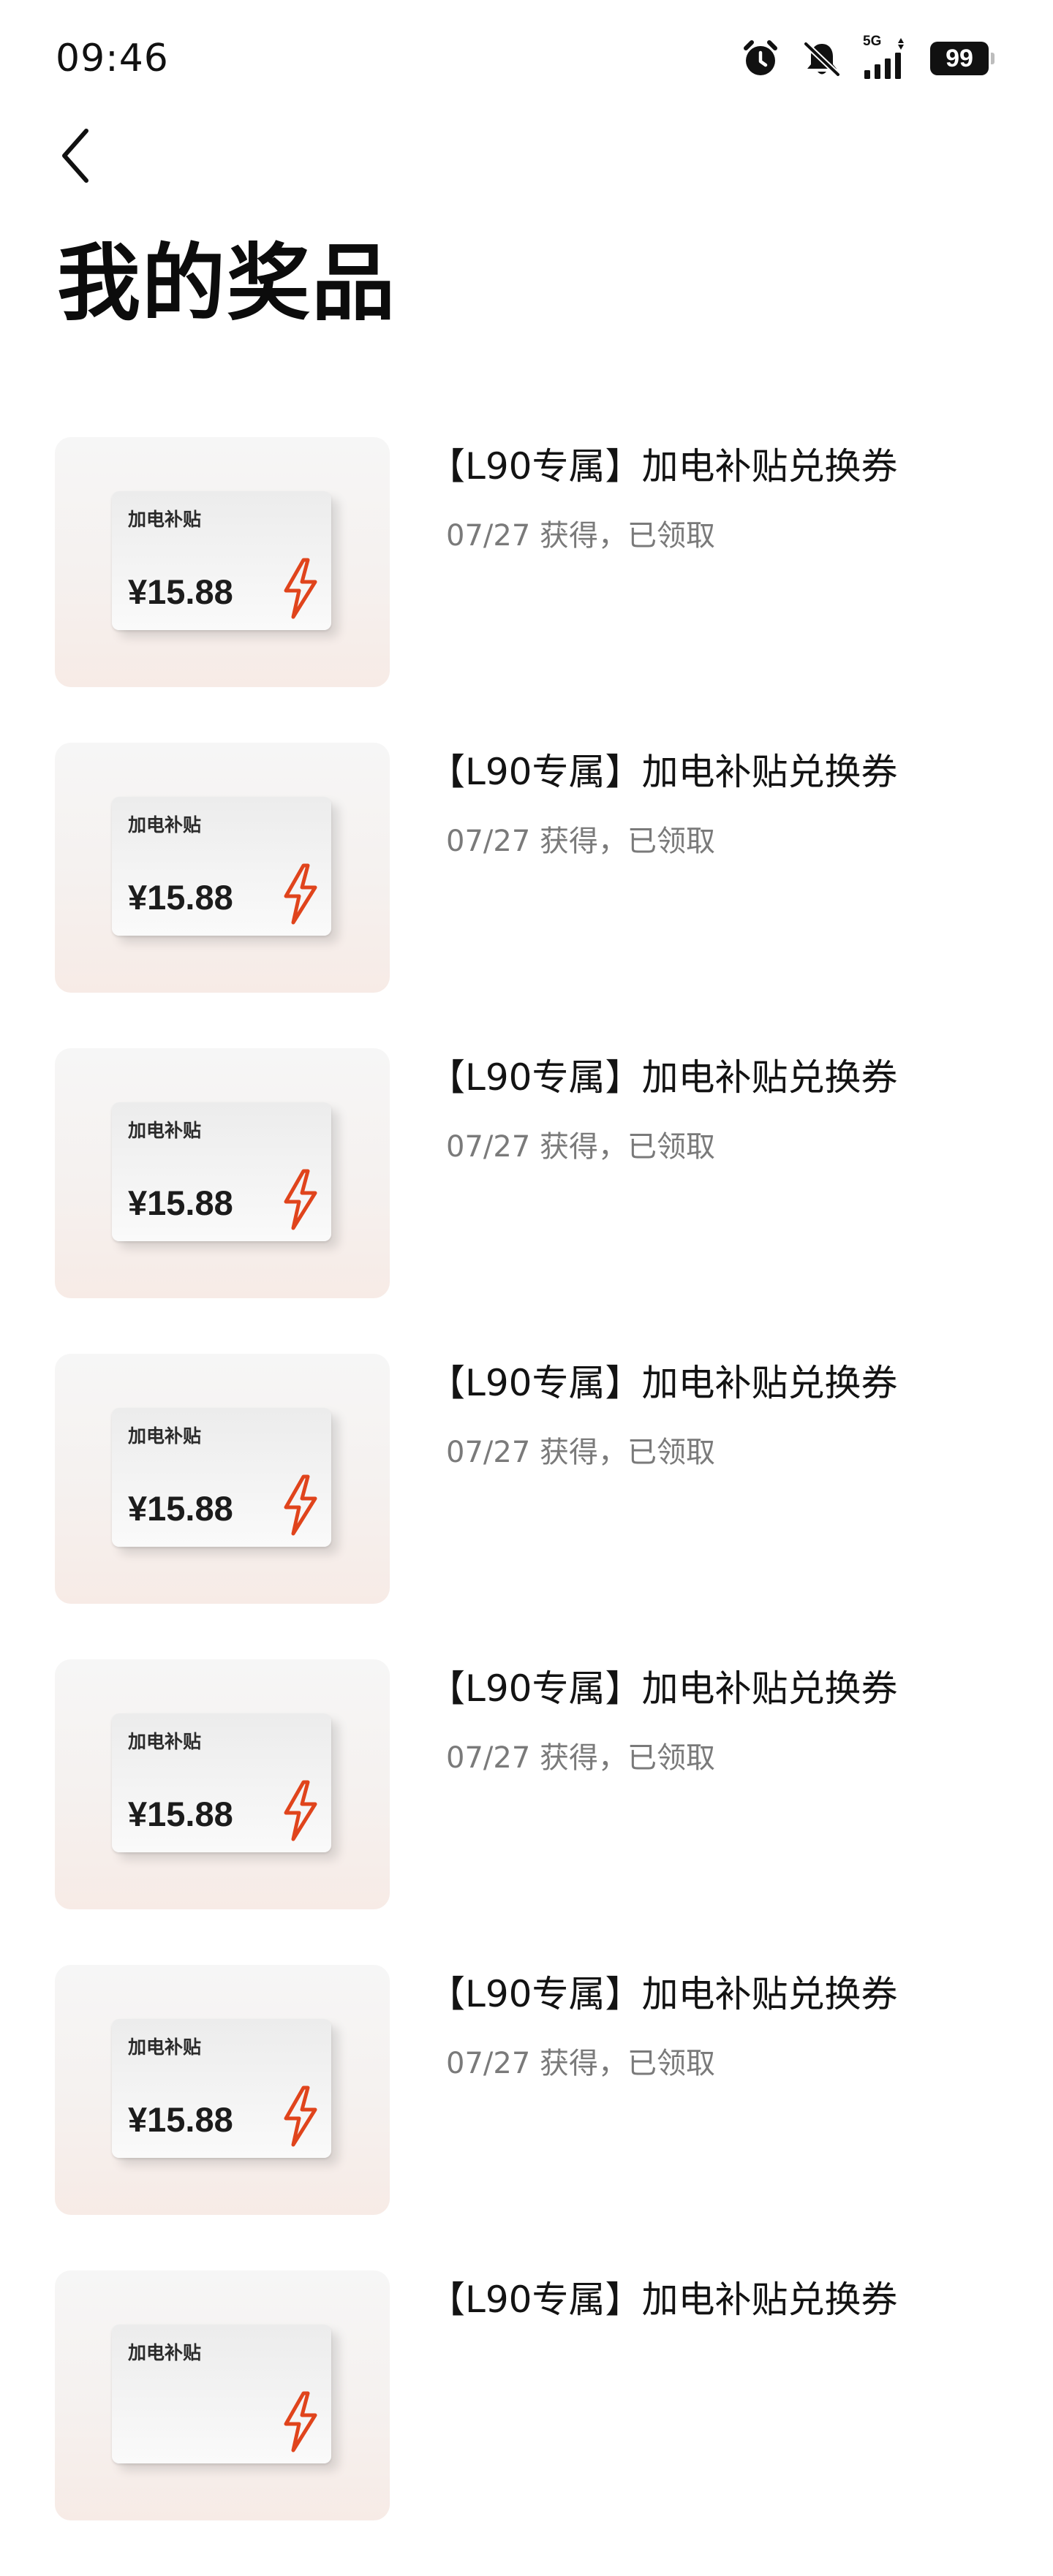 This screenshot has width=1053, height=2576. What do you see at coordinates (526, 55) in the screenshot?
I see `status-bar: 09:46 5G 99` at bounding box center [526, 55].